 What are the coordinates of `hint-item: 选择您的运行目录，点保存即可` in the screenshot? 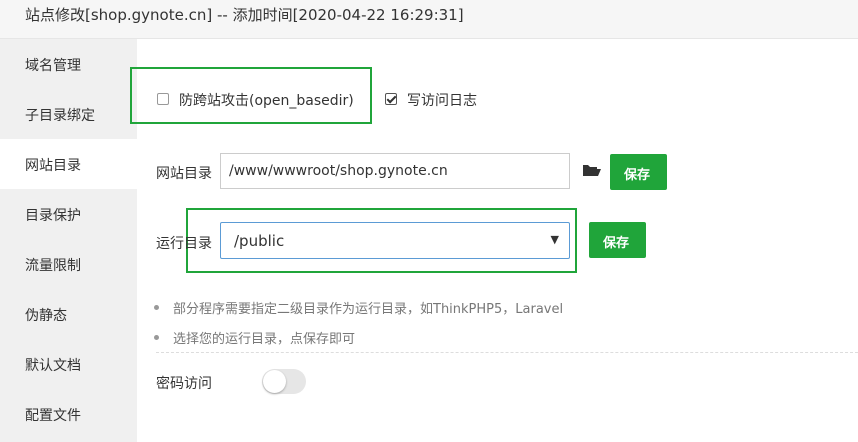 It's located at (254, 337).